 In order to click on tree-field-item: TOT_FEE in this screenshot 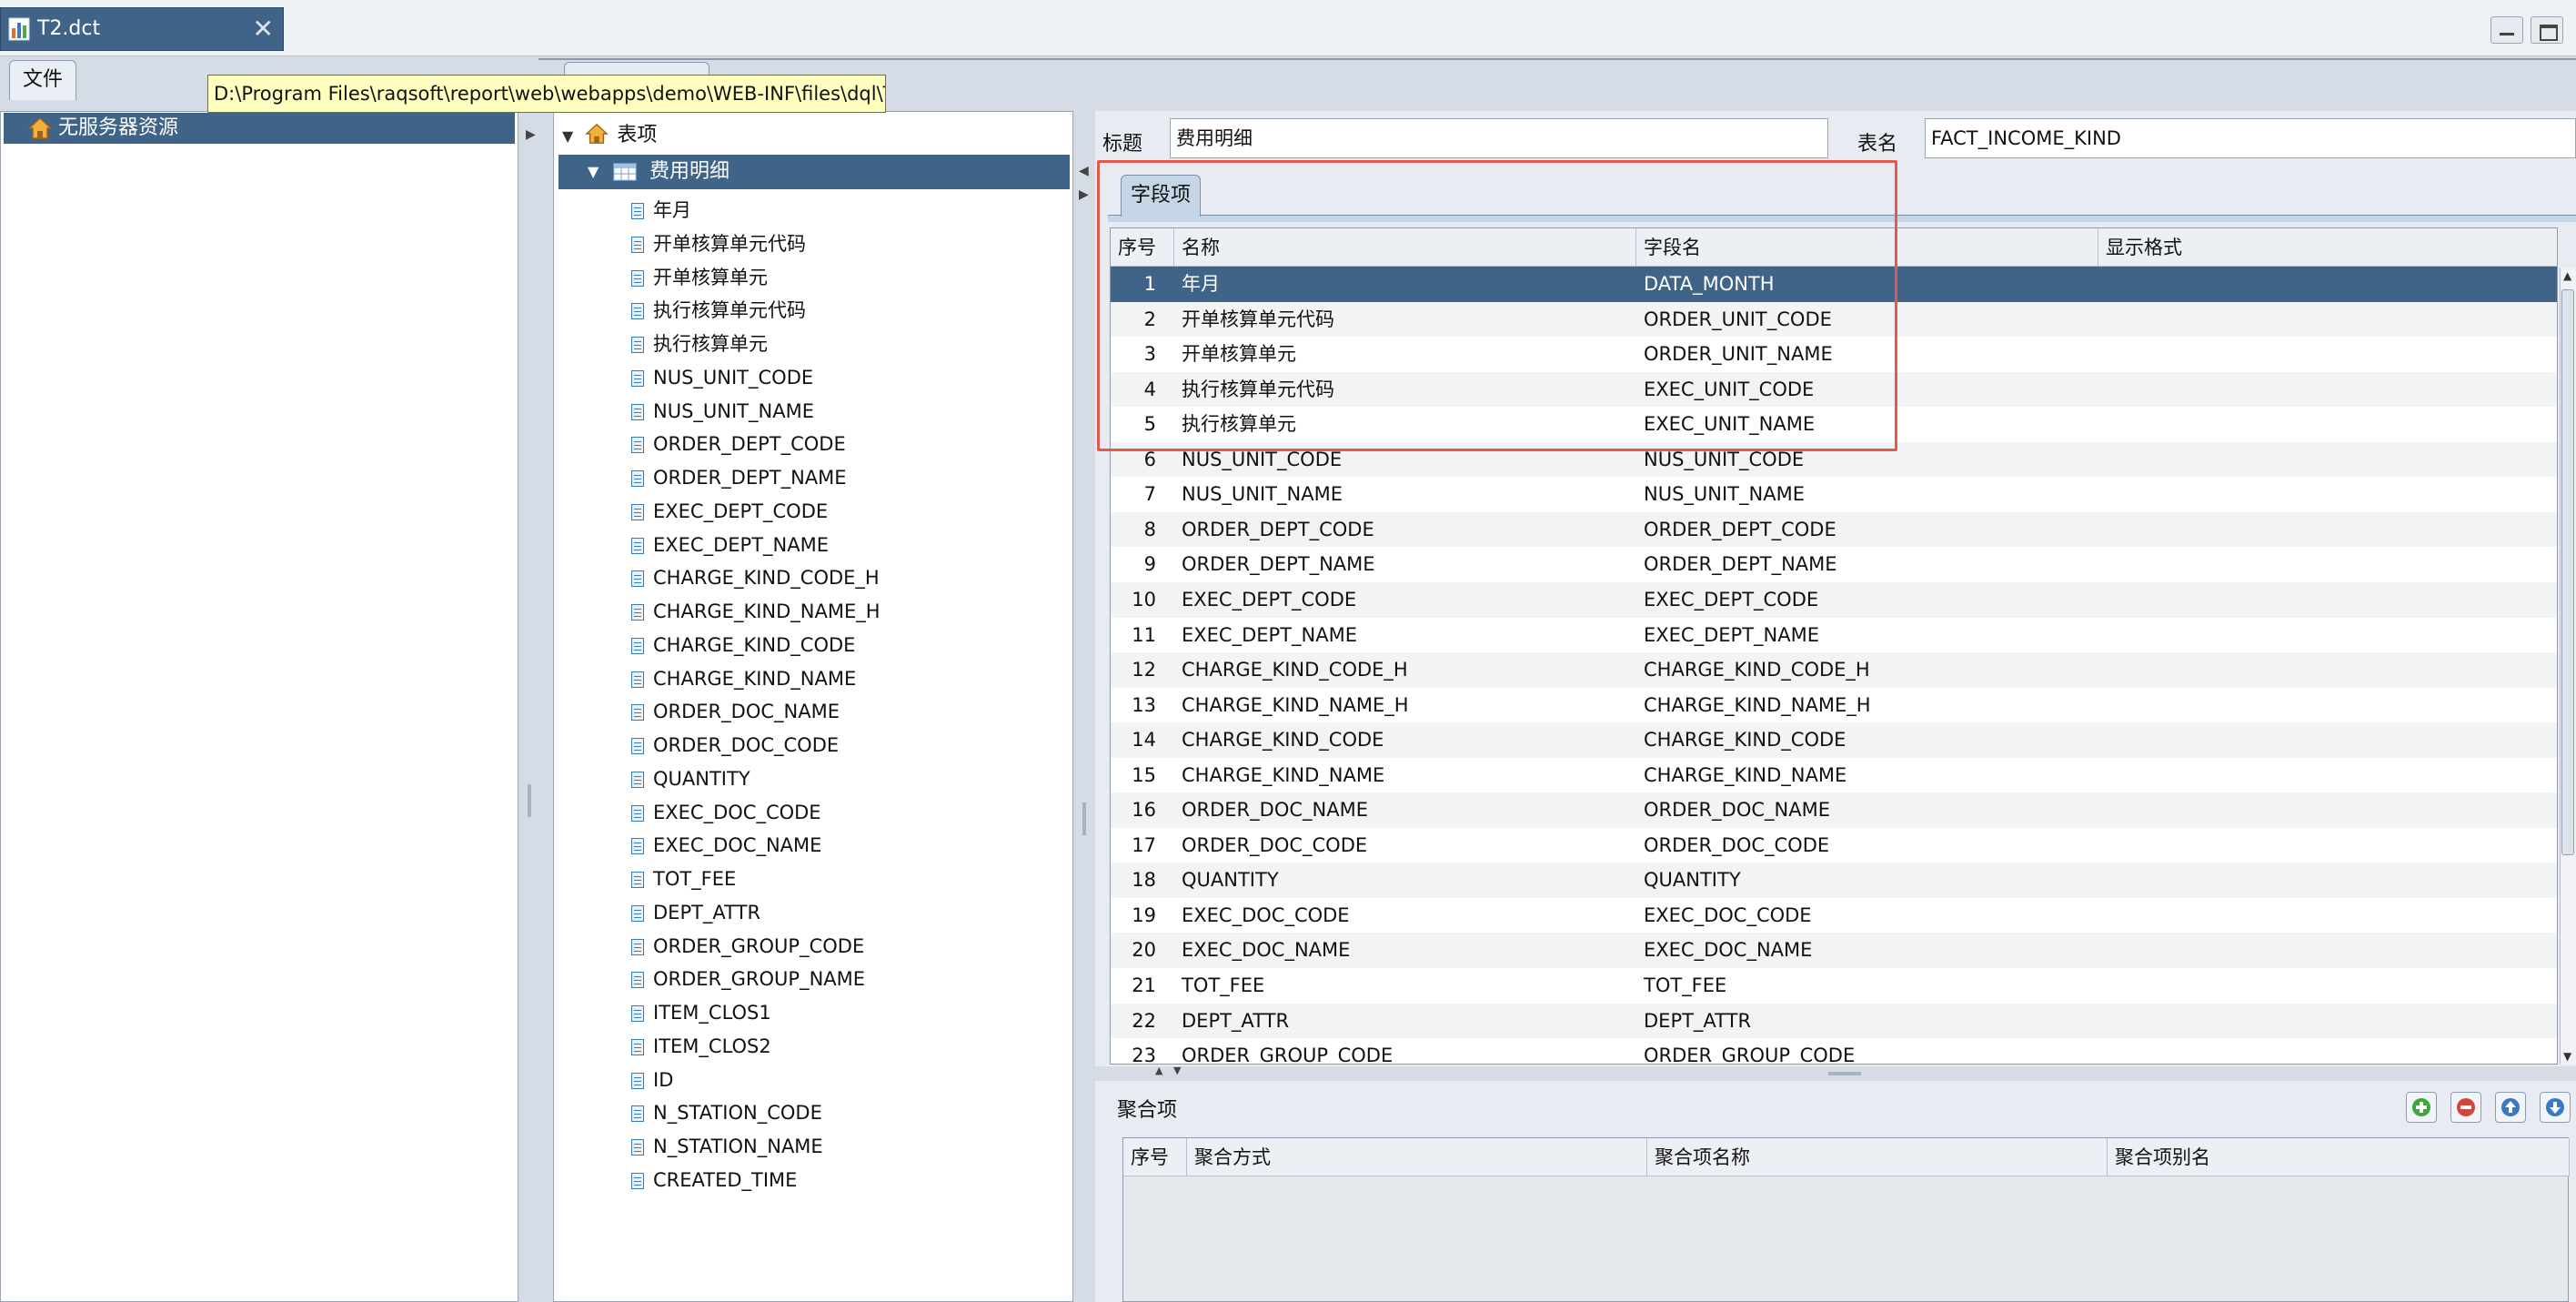, I will do `click(683, 878)`.